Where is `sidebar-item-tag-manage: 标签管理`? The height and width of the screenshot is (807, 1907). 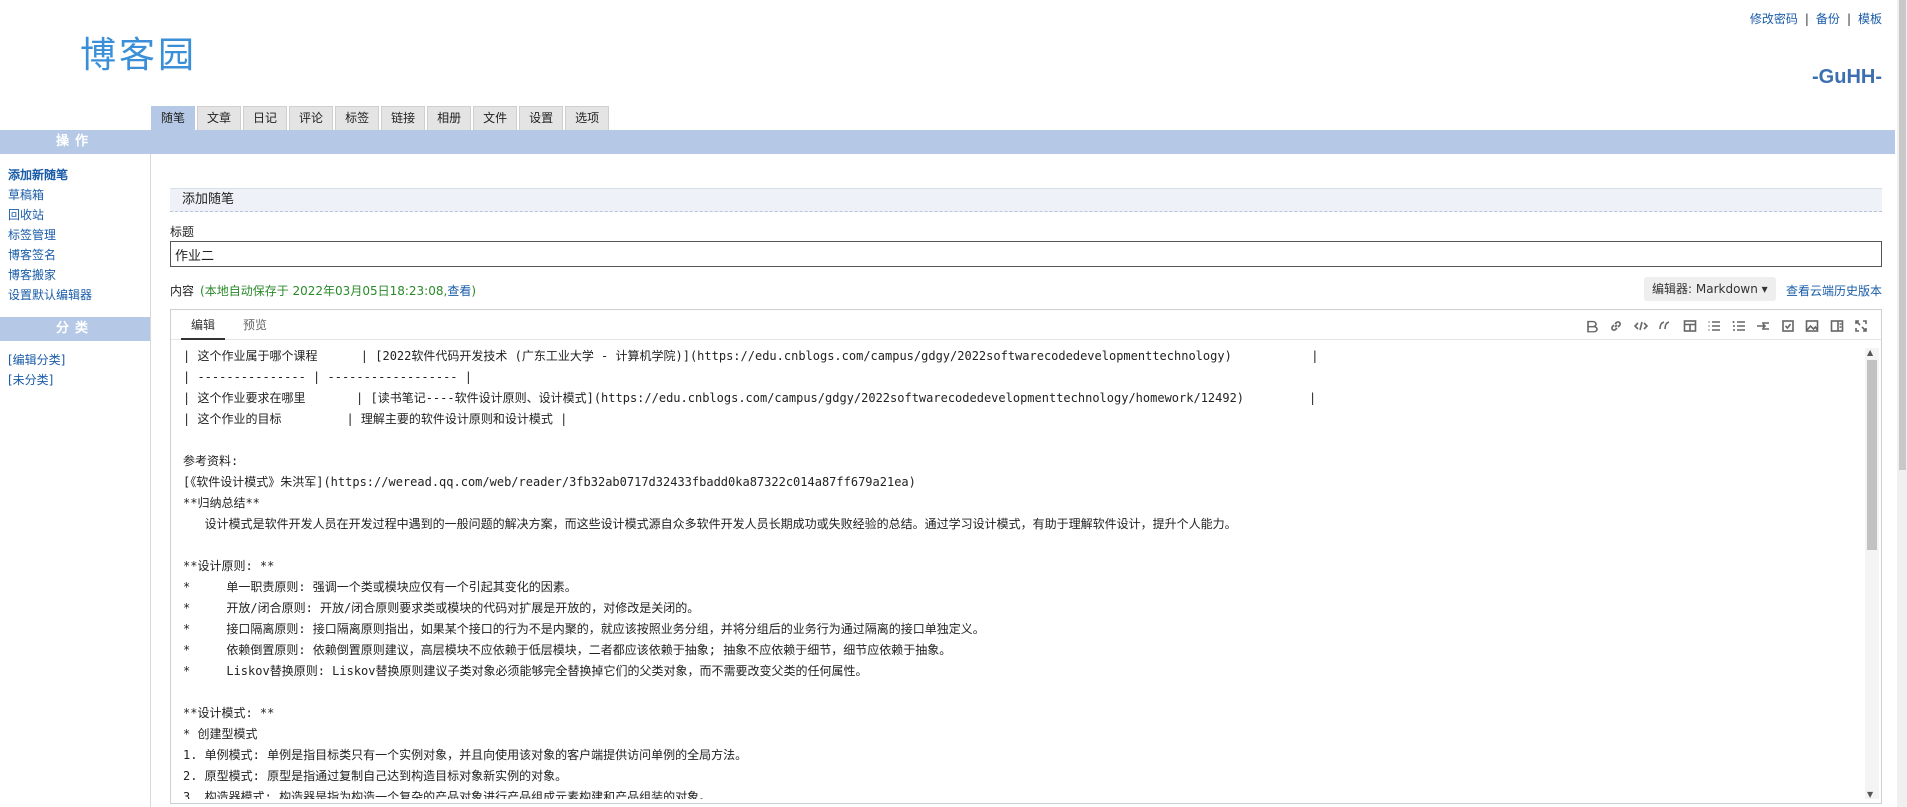 sidebar-item-tag-manage: 标签管理 is located at coordinates (50, 235).